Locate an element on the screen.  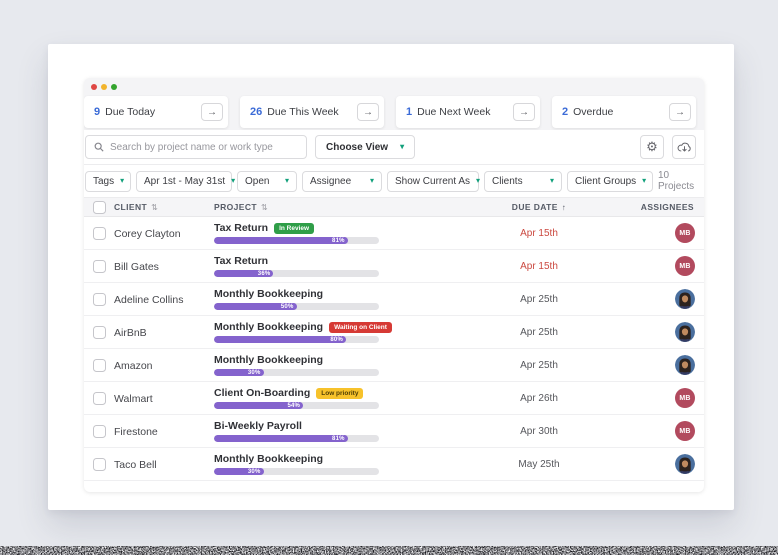
status-badge: Waiting on Client is located at coordinates (360, 327).